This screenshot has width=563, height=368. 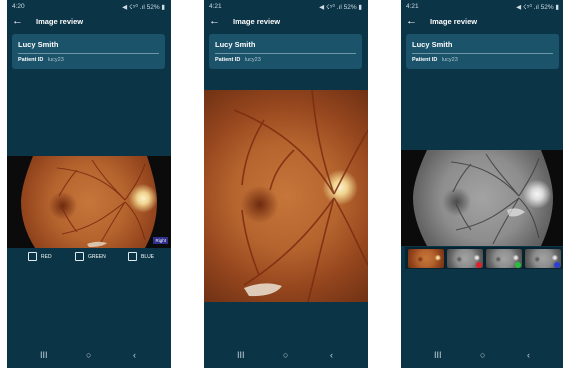 I want to click on status-time: 4:20, so click(x=18, y=6).